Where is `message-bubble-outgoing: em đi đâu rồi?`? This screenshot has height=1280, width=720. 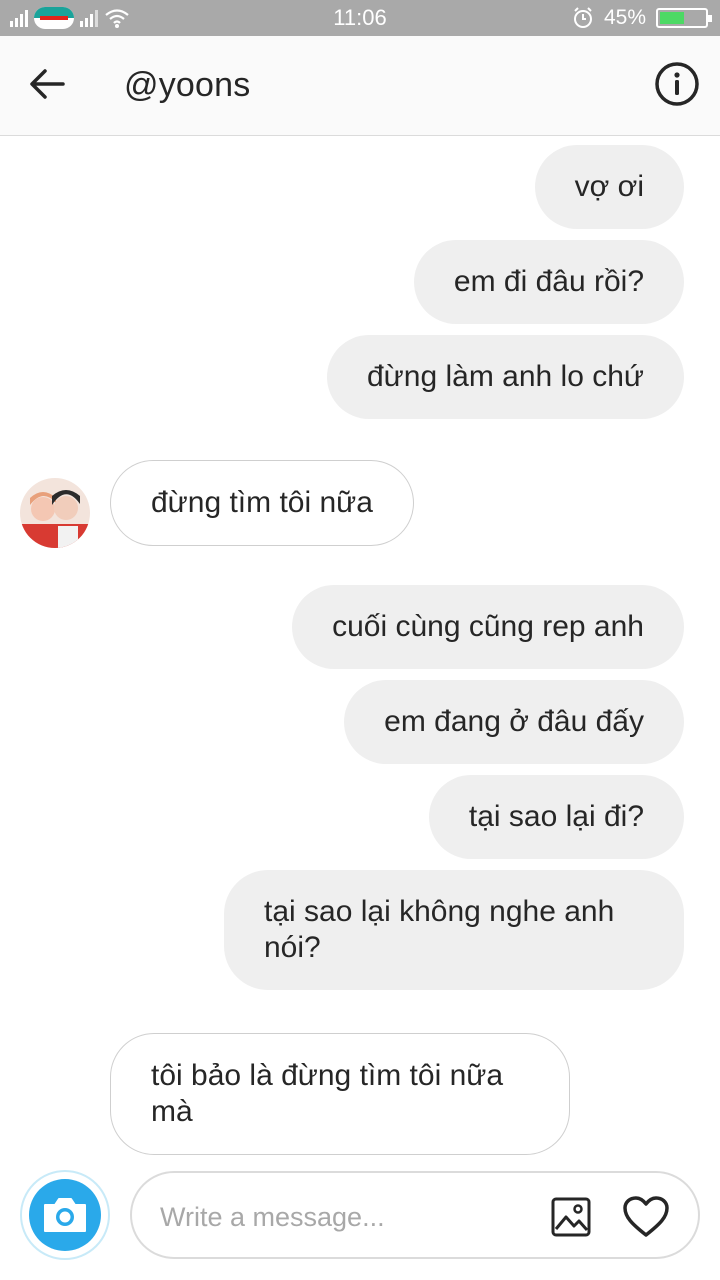
message-bubble-outgoing: em đi đâu rồi? is located at coordinates (548, 282).